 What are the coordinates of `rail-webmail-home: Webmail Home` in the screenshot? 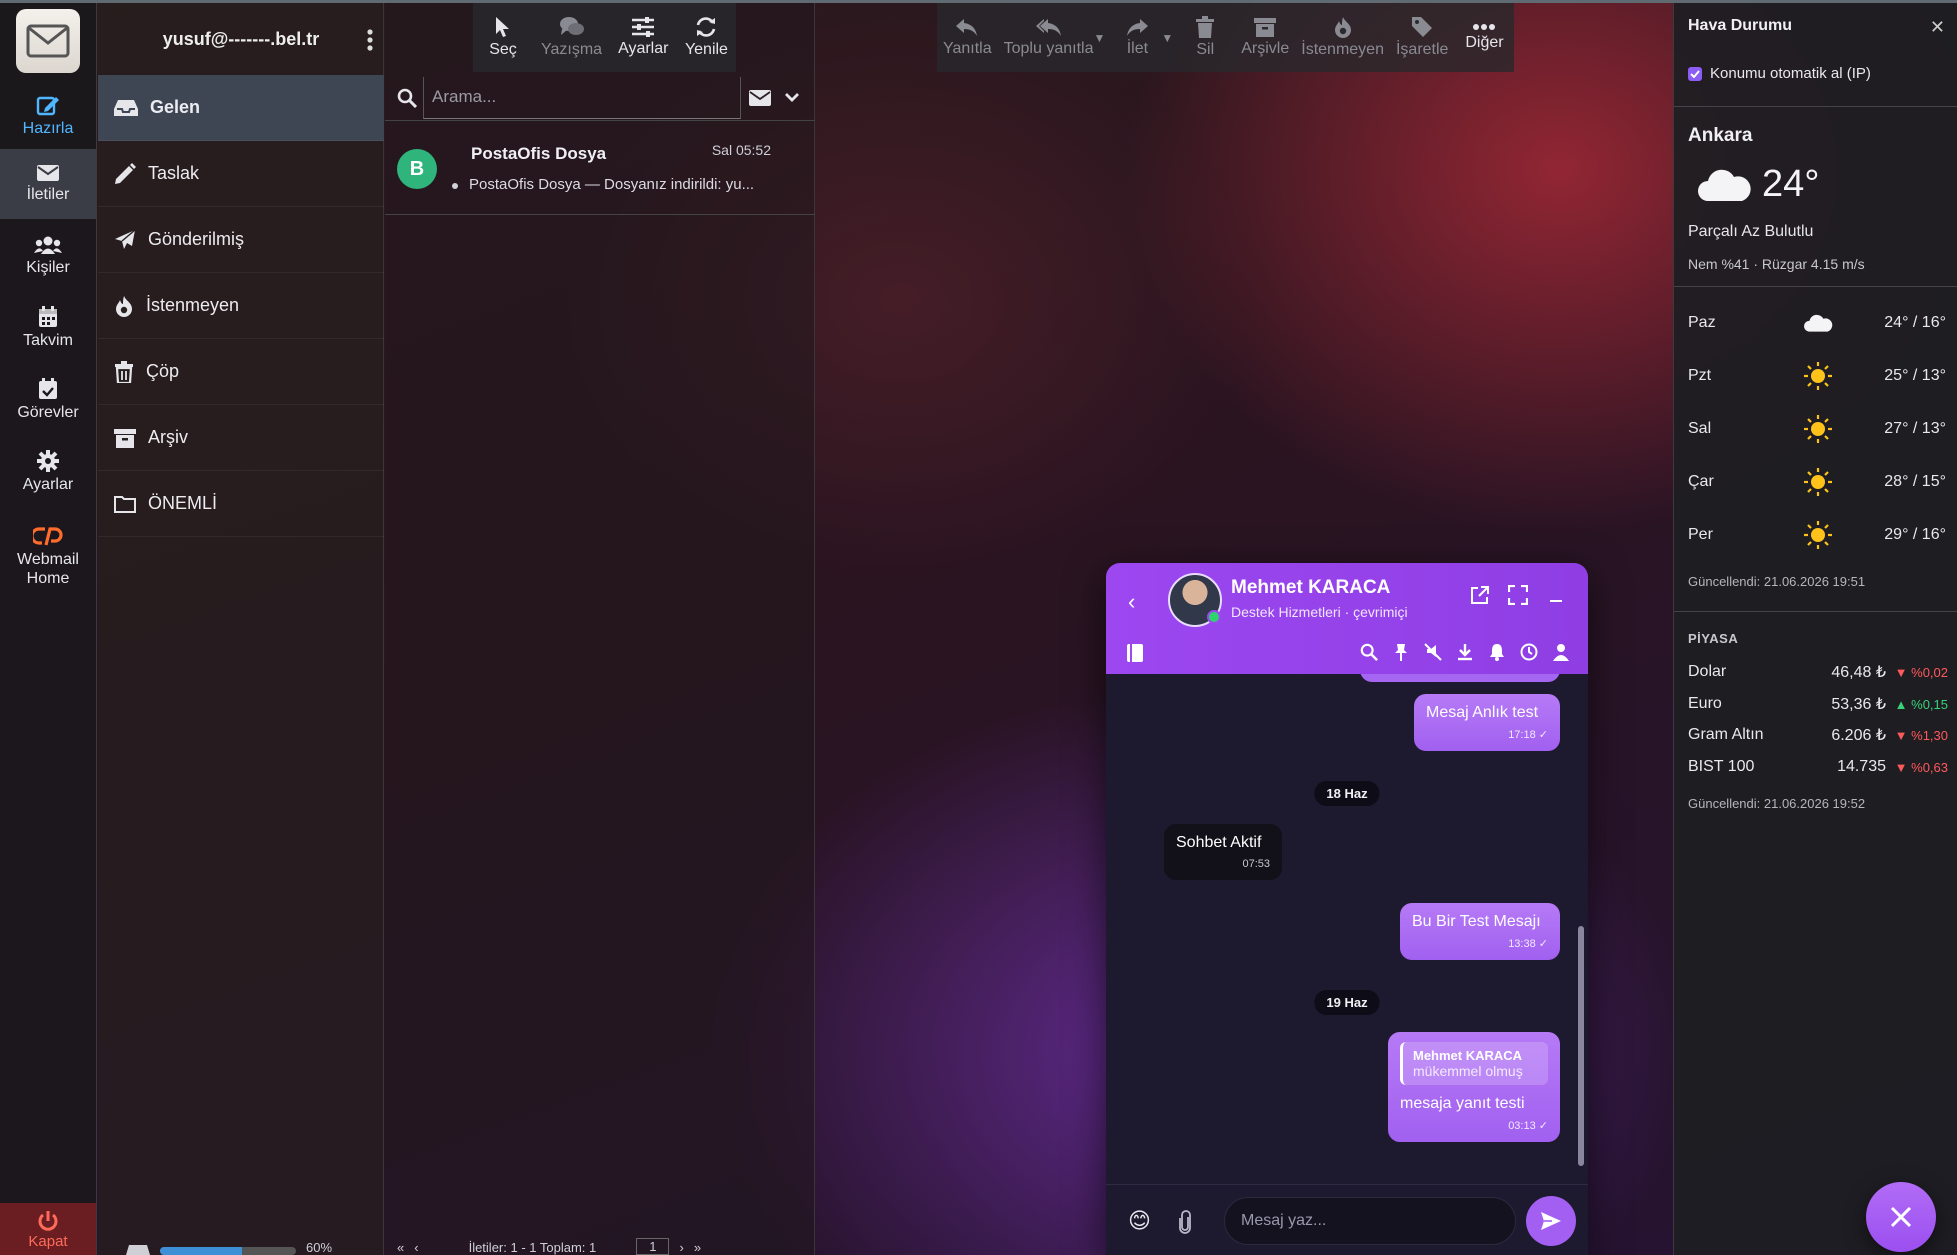 It's located at (48, 557).